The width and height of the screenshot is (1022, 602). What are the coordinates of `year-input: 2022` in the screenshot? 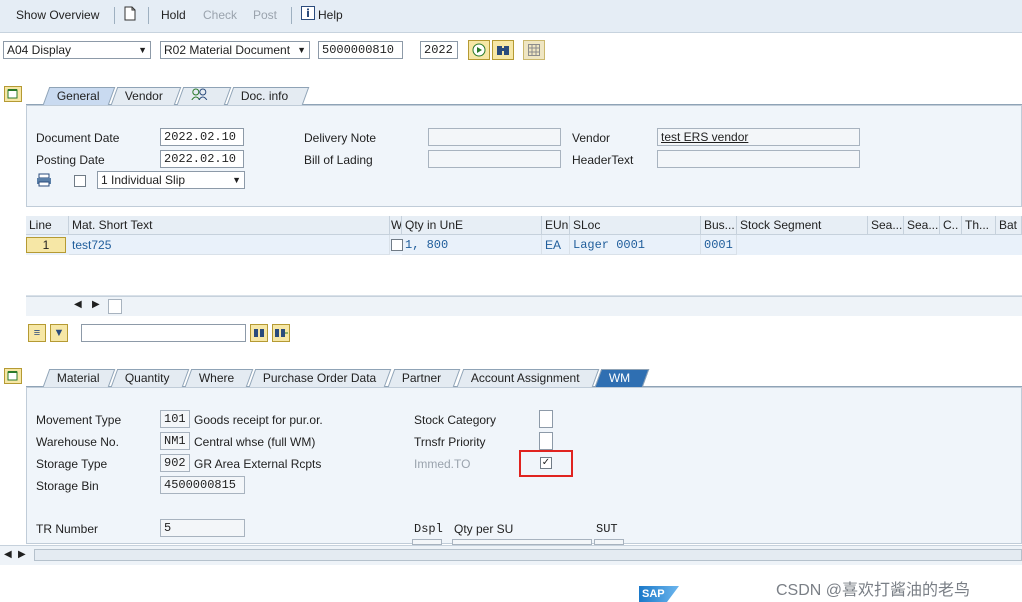 It's located at (439, 50).